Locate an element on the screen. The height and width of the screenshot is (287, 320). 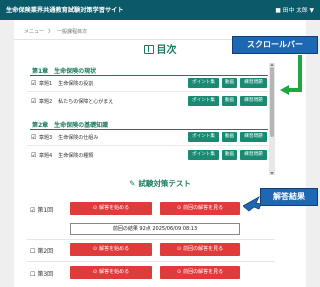
section-title: 生命保険の仕組み is located at coordinates (78, 138).